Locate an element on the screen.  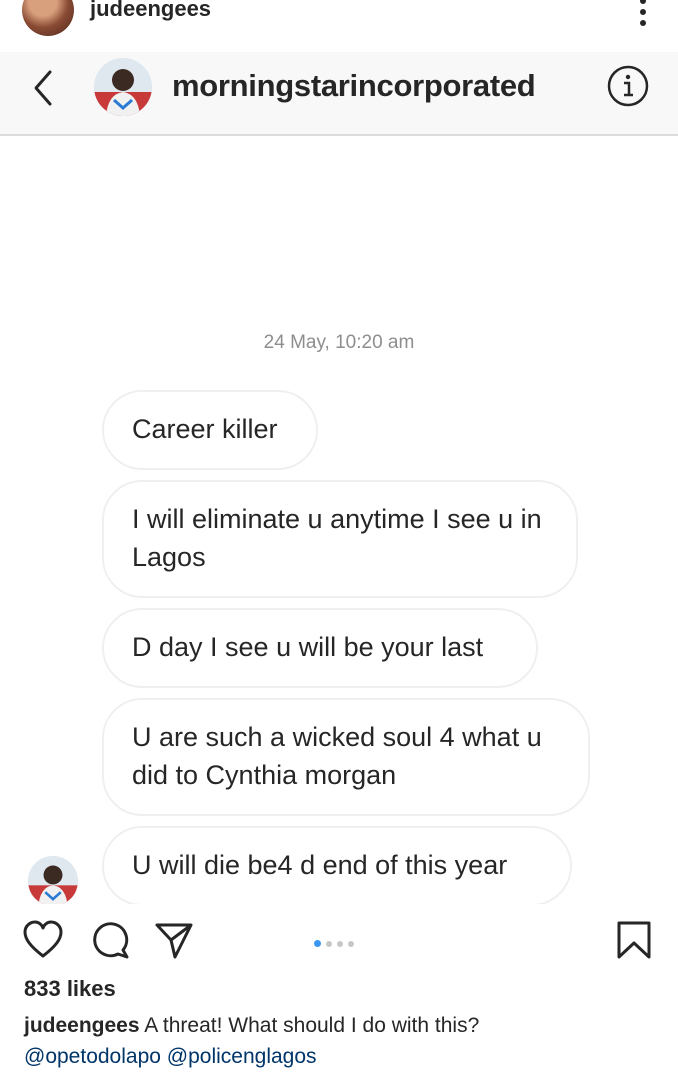
post-author-avatar is located at coordinates (48, 18).